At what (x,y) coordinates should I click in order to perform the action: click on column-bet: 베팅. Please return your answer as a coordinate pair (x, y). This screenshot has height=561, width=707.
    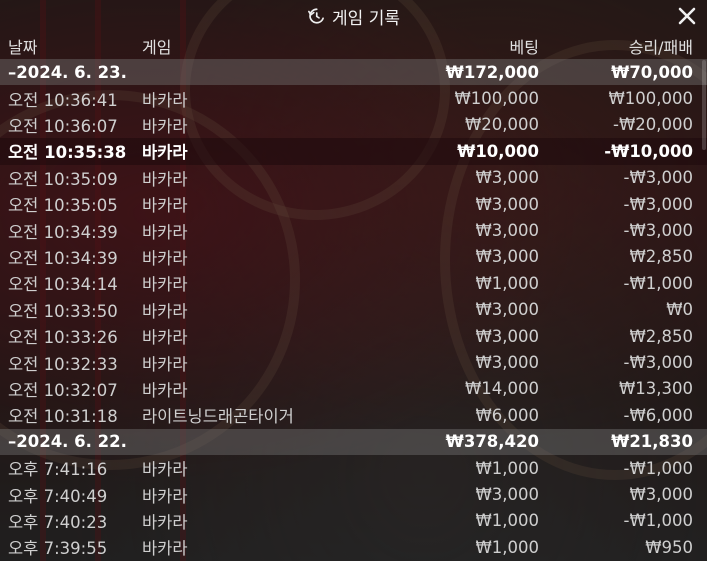
    Looking at the image, I should click on (524, 47).